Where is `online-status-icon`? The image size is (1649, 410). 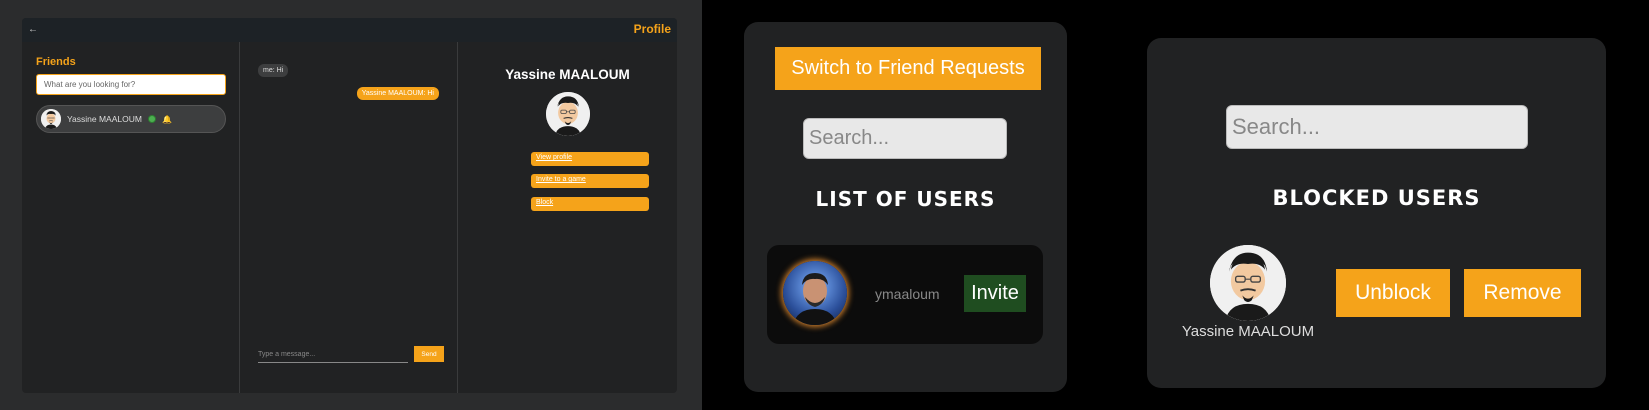 online-status-icon is located at coordinates (151, 119).